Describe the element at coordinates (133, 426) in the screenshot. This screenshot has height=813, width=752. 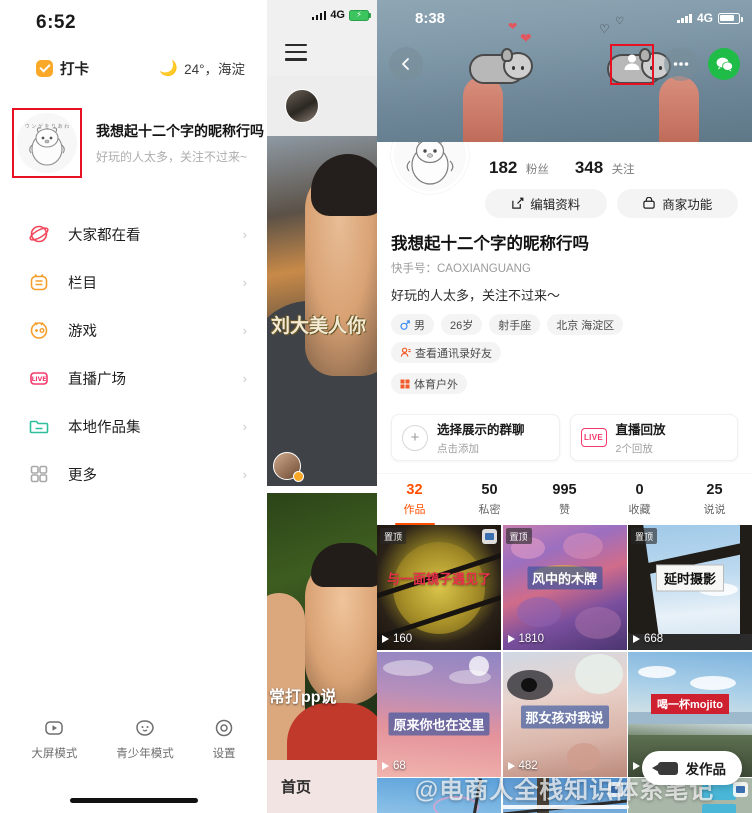
I see `sidebar-item-local-works: 本地作品集 ›` at that location.